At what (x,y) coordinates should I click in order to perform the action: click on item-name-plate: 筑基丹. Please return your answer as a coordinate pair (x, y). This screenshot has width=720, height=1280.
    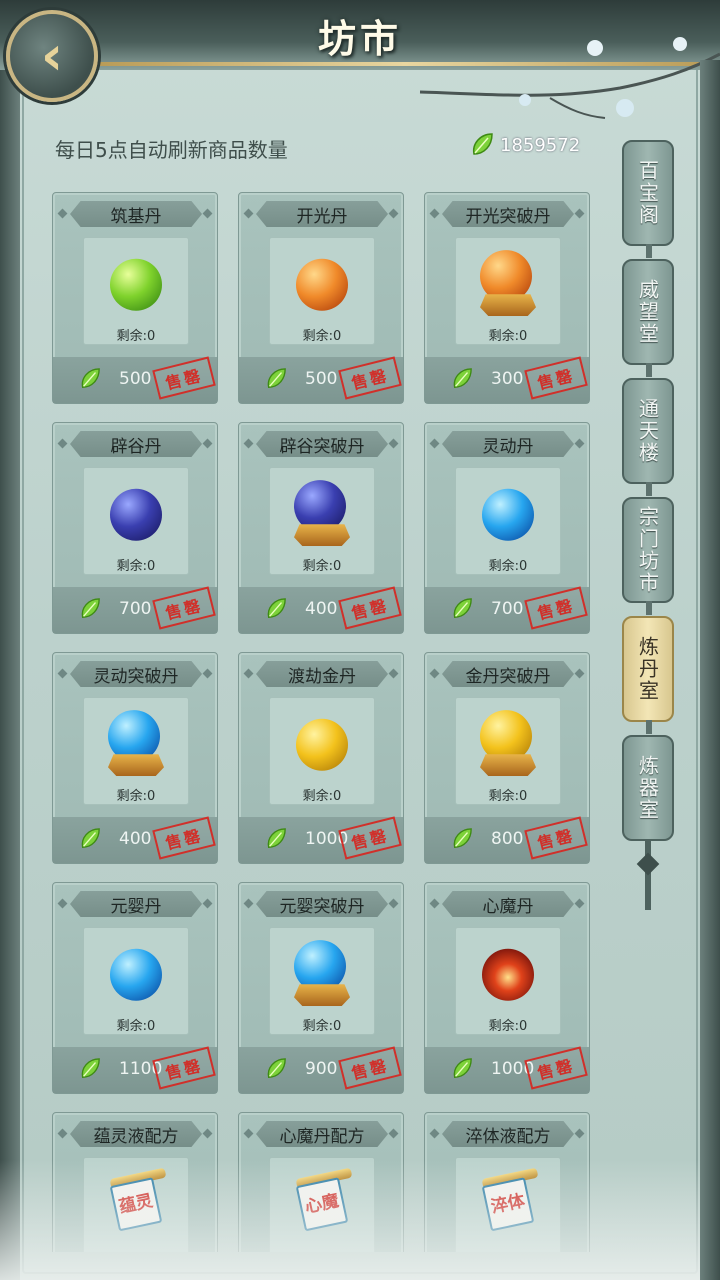
    Looking at the image, I should click on (136, 214).